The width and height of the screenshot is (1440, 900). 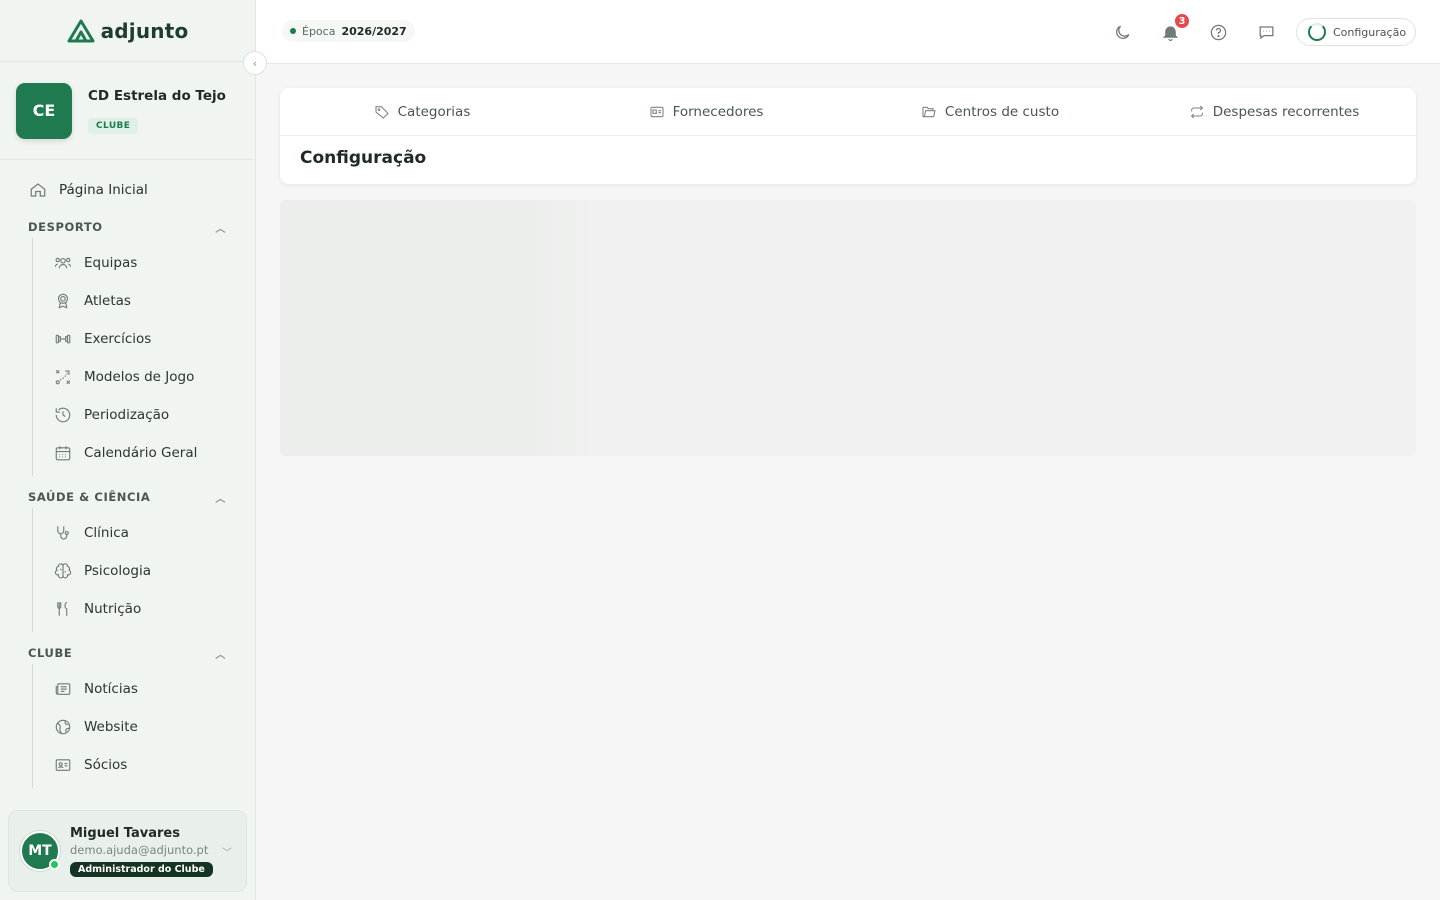 I want to click on tab-fornecedores: Fornecedores, so click(x=706, y=111).